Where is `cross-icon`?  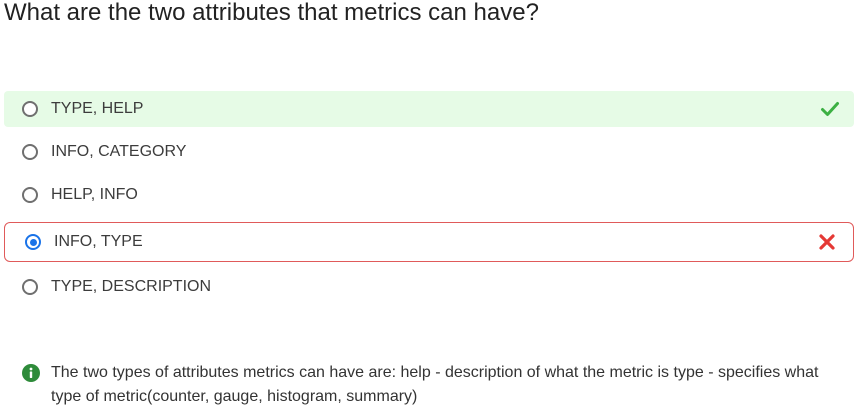 cross-icon is located at coordinates (827, 242).